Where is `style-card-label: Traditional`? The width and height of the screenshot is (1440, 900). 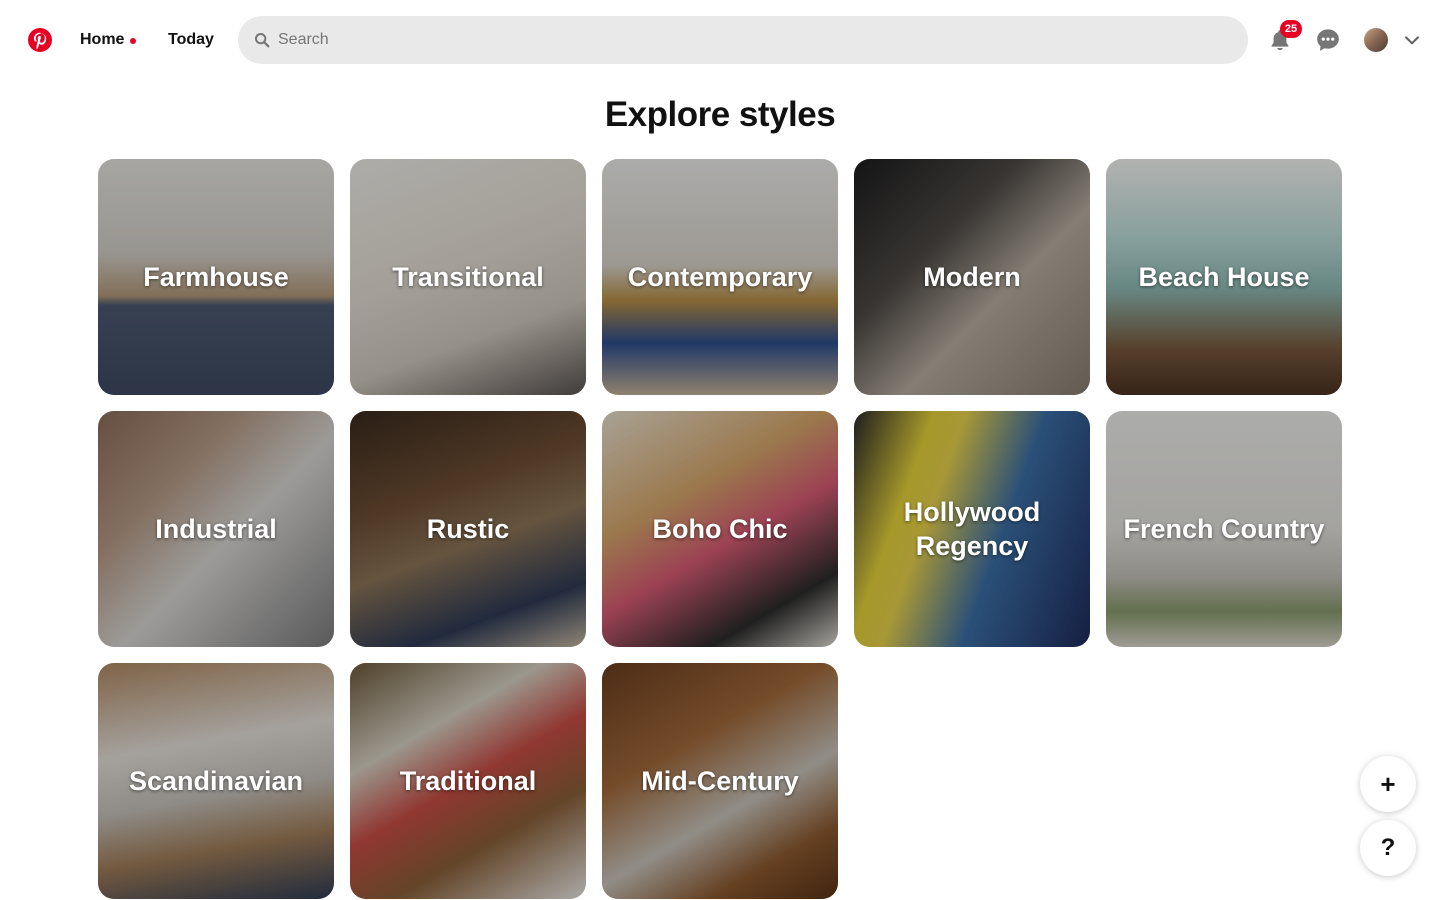 style-card-label: Traditional is located at coordinates (468, 781).